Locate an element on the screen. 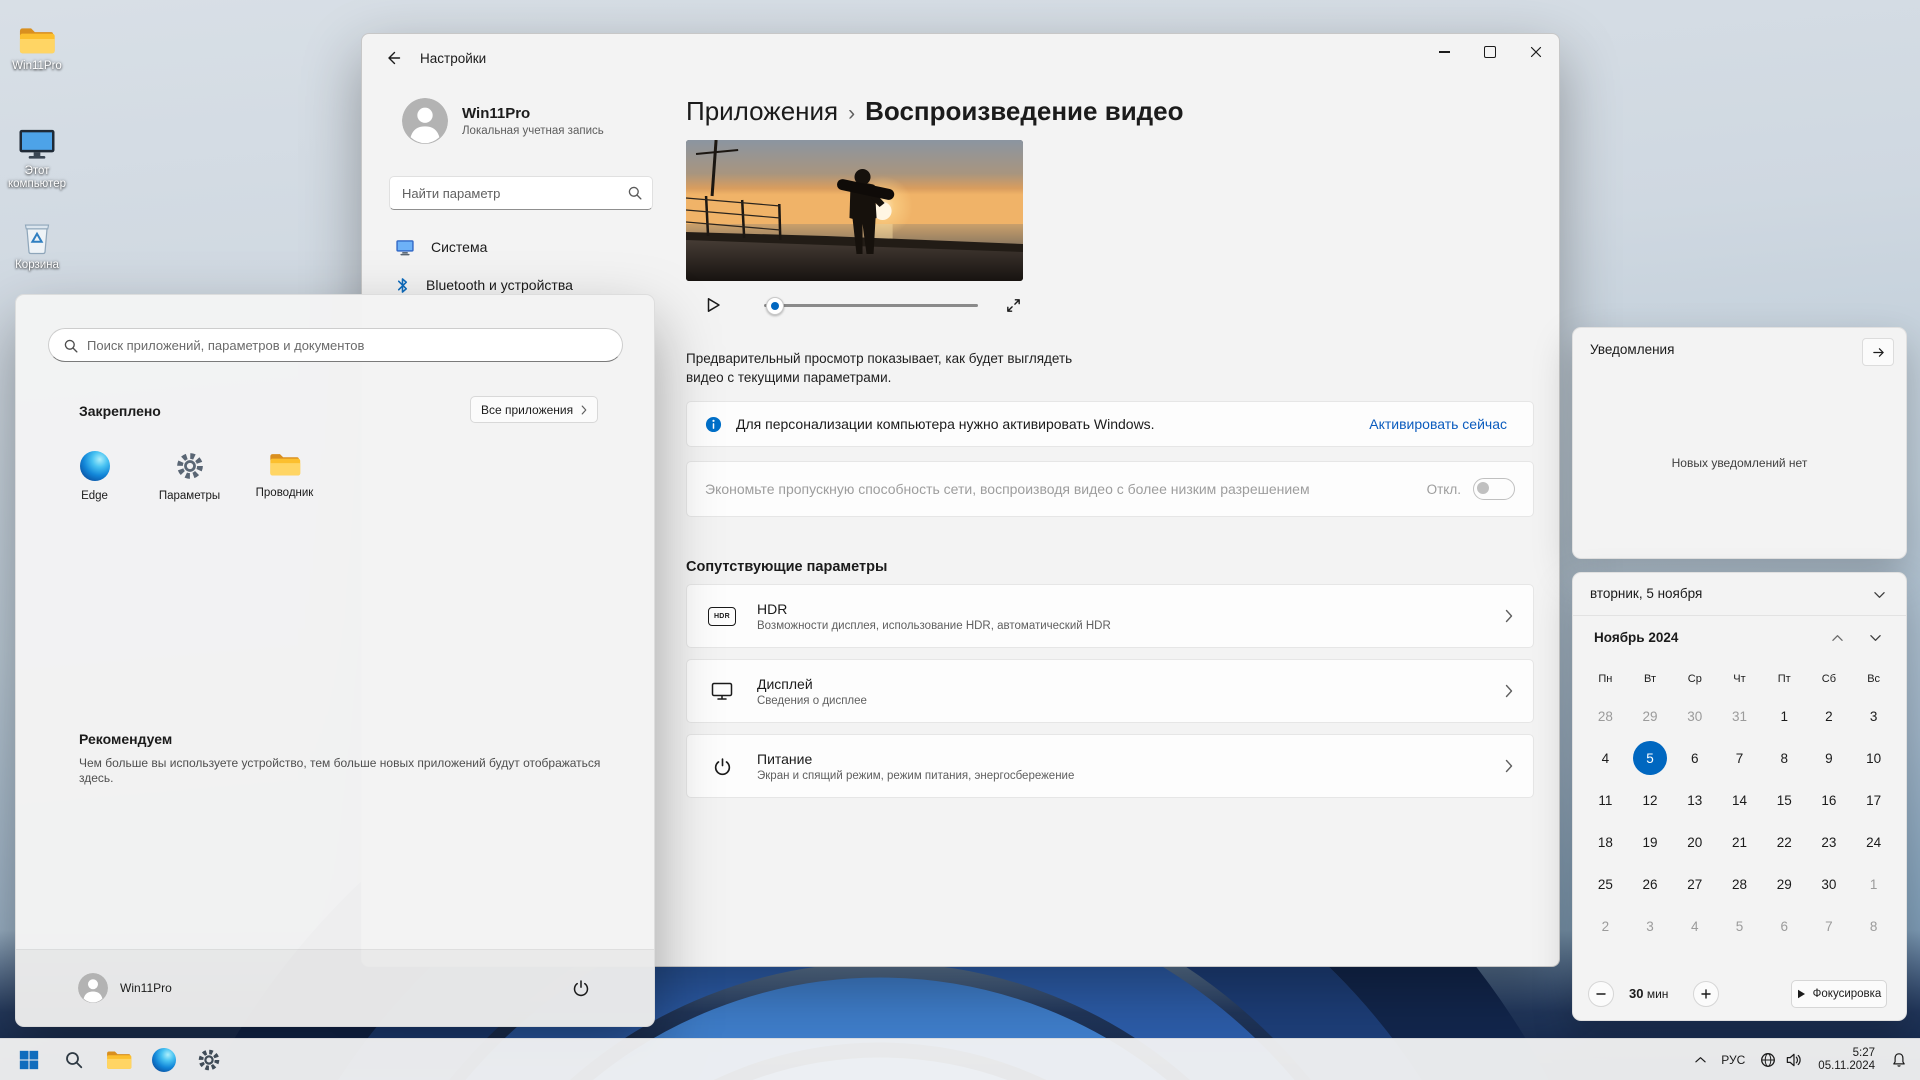 This screenshot has width=1920, height=1080. calendar-day: 9 is located at coordinates (1829, 758).